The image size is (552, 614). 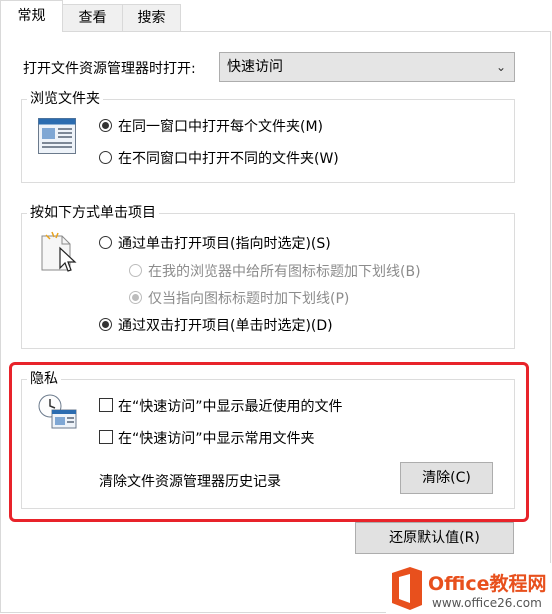 I want to click on same-window-label: 在同一窗口中打开每个文件夹(M), so click(x=221, y=127).